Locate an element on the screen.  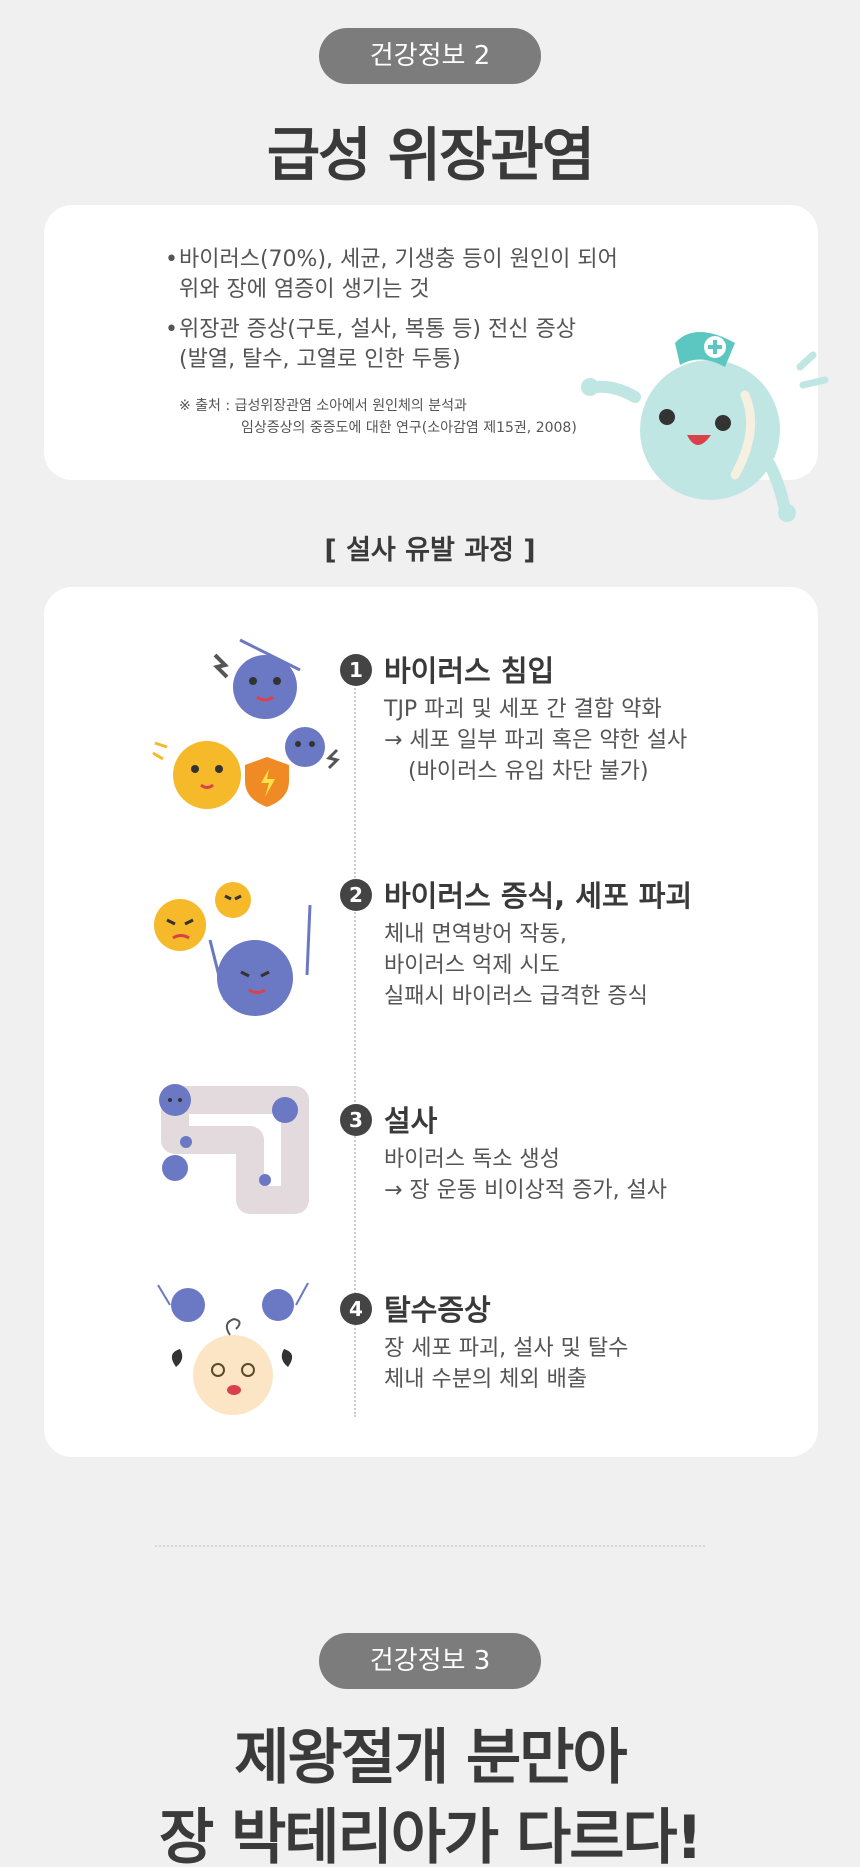
step-number-badge: 3 is located at coordinates (356, 1120).